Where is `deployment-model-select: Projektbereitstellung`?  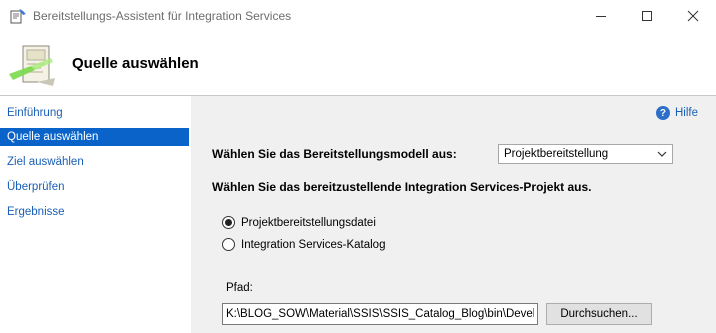
deployment-model-select: Projektbereitstellung is located at coordinates (585, 154).